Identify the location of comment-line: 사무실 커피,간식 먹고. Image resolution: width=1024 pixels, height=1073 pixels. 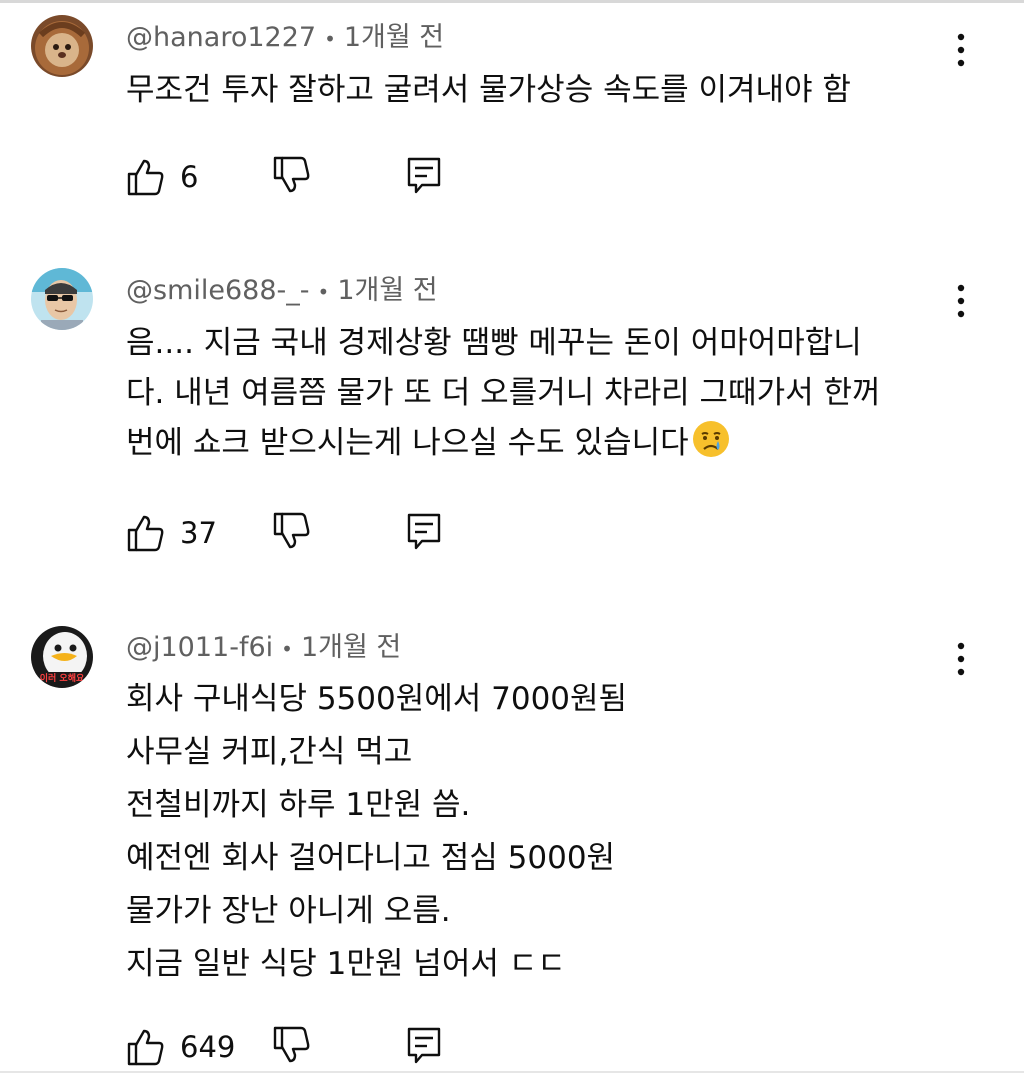
(269, 752).